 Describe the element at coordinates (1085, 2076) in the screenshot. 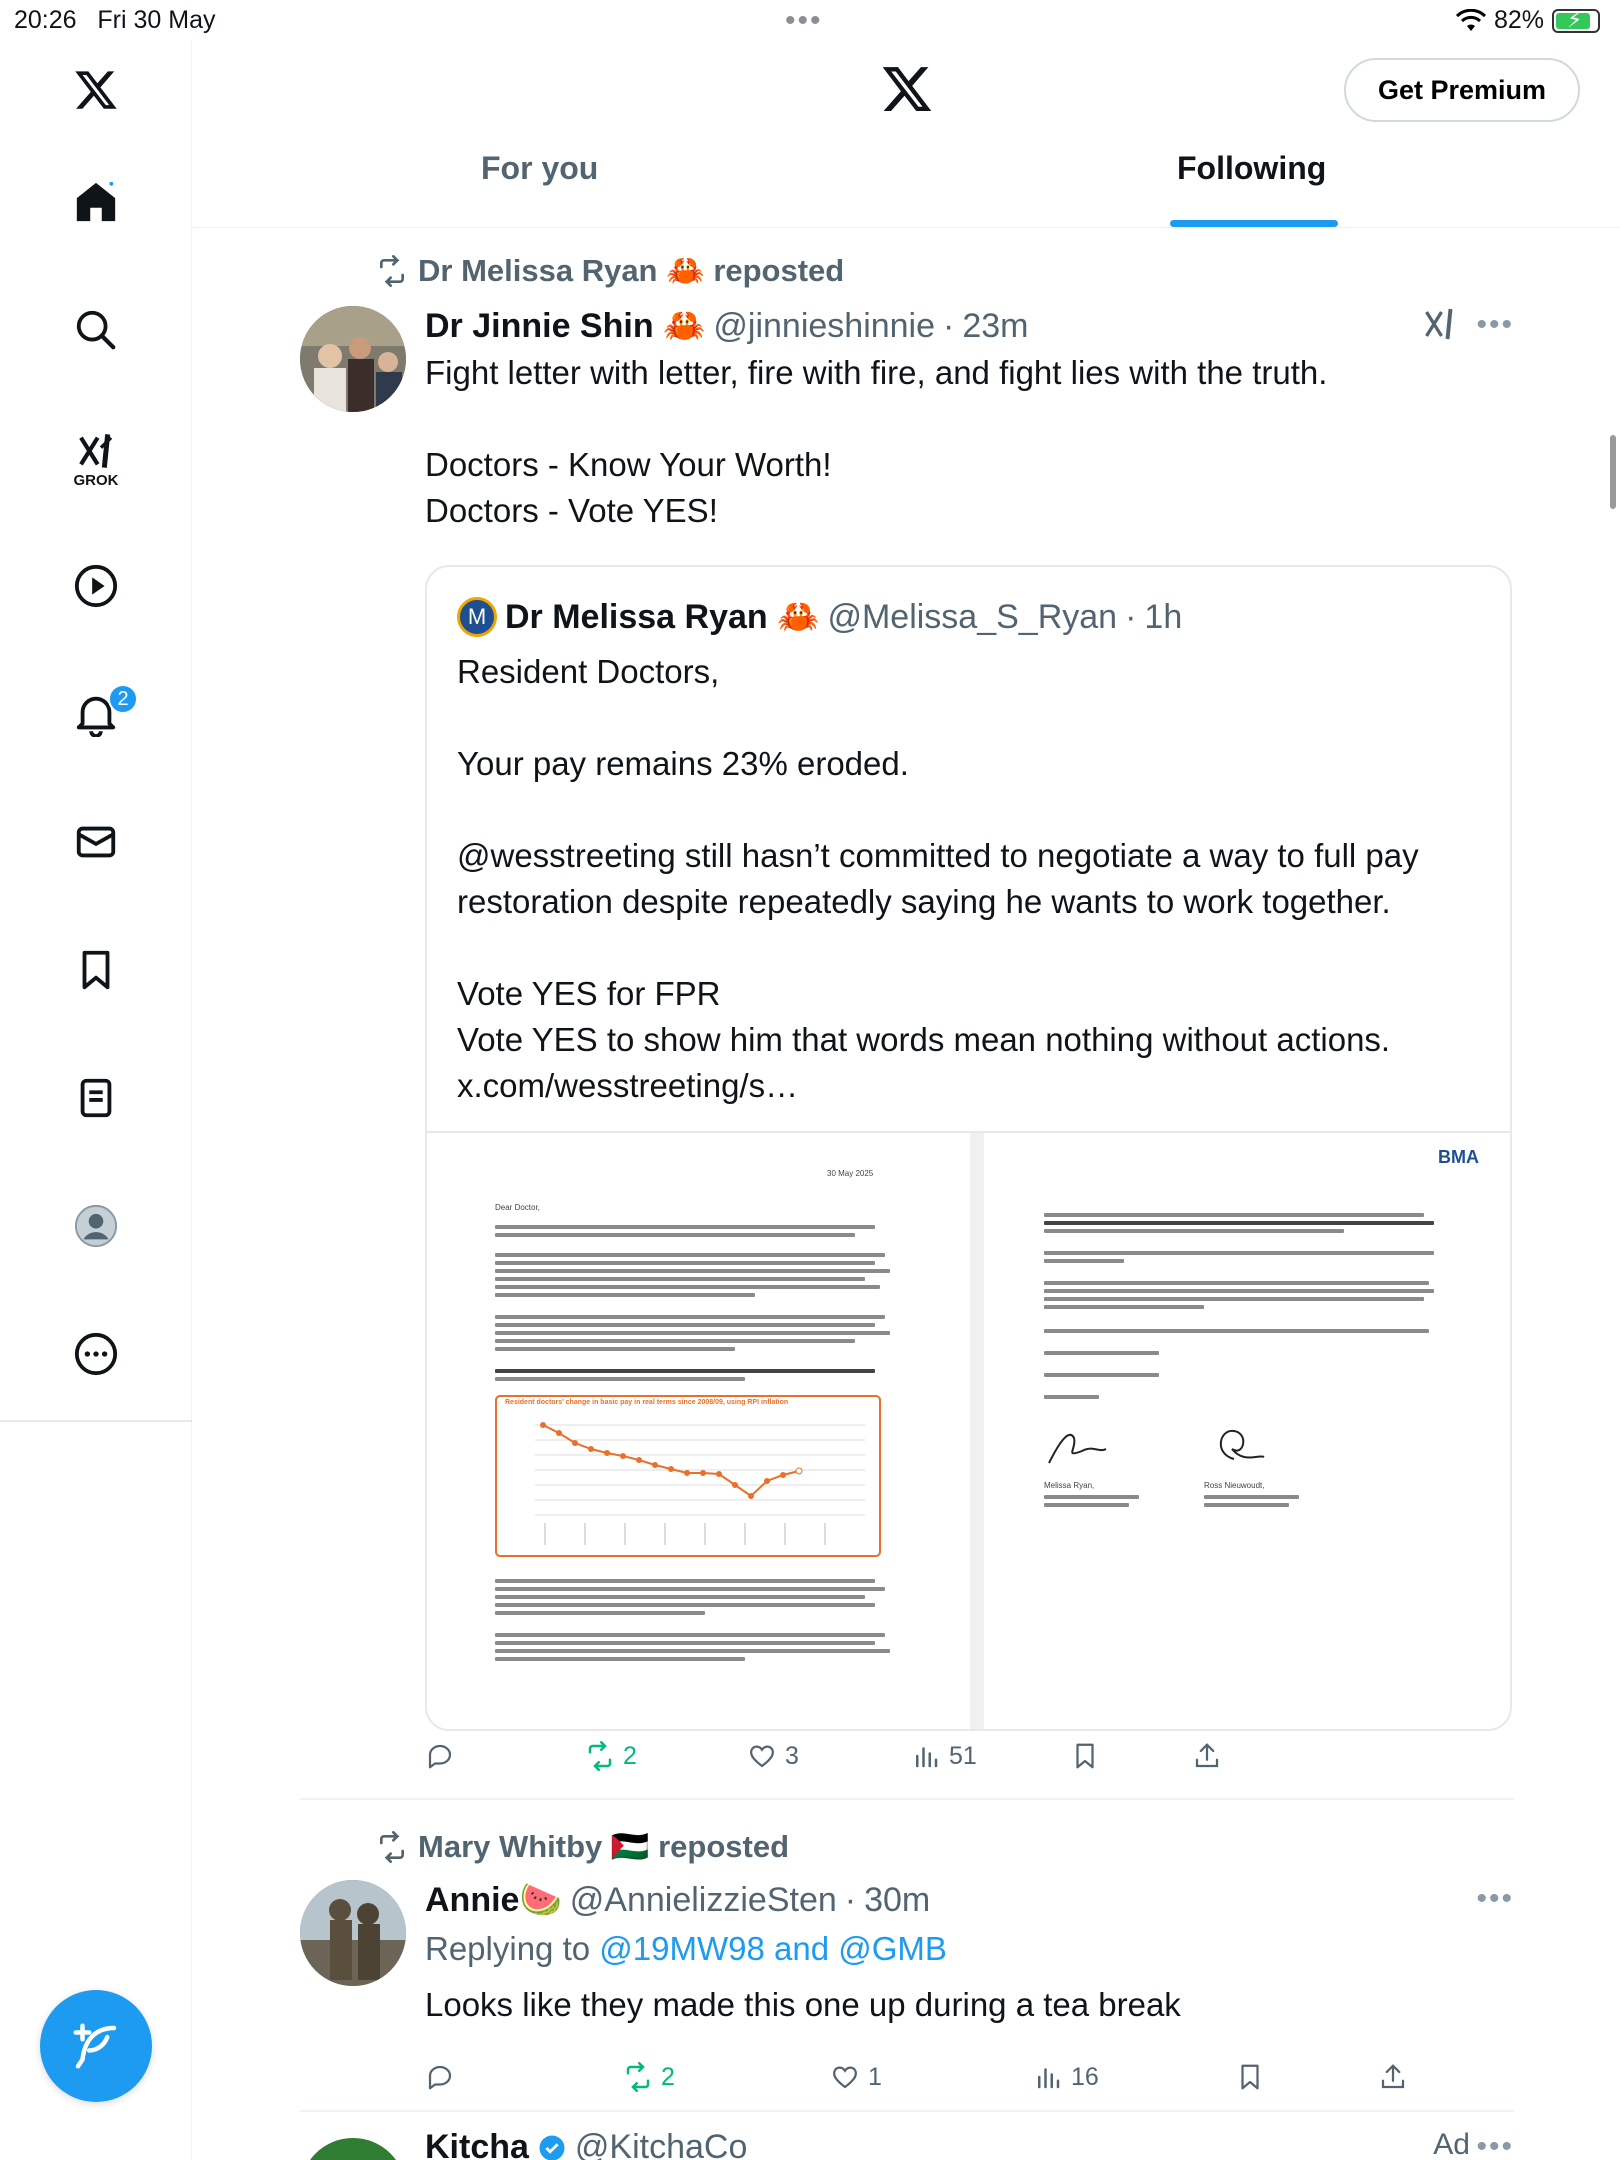

I see `views-count: 16` at that location.